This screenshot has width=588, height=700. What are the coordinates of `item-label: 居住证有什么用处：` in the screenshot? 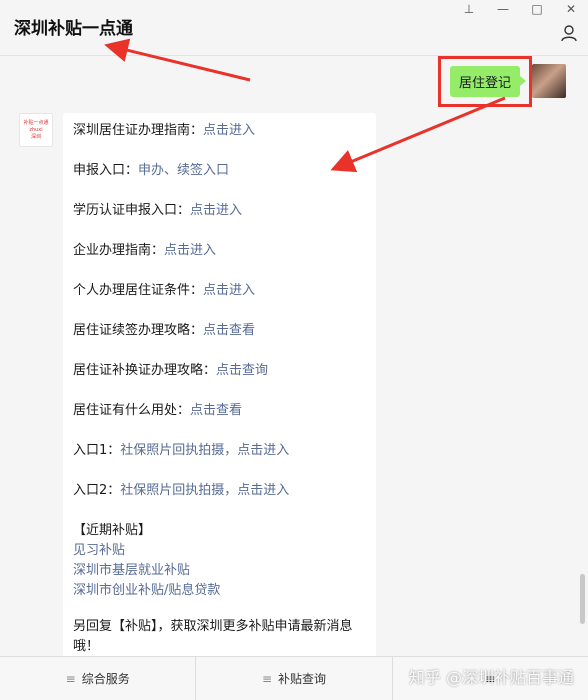 It's located at (132, 410).